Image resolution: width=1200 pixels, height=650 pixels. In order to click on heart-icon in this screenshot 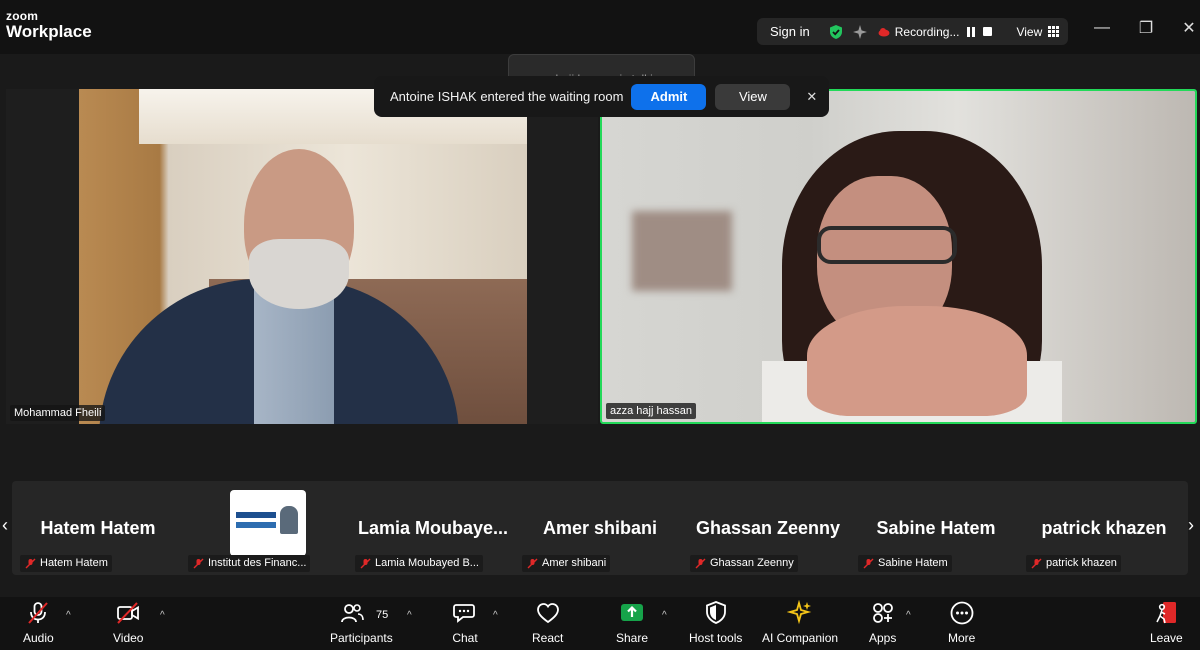, I will do `click(547, 613)`.